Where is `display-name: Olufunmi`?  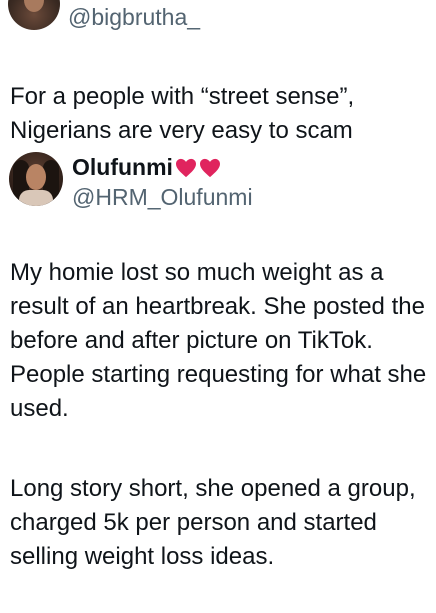 display-name: Olufunmi is located at coordinates (146, 167).